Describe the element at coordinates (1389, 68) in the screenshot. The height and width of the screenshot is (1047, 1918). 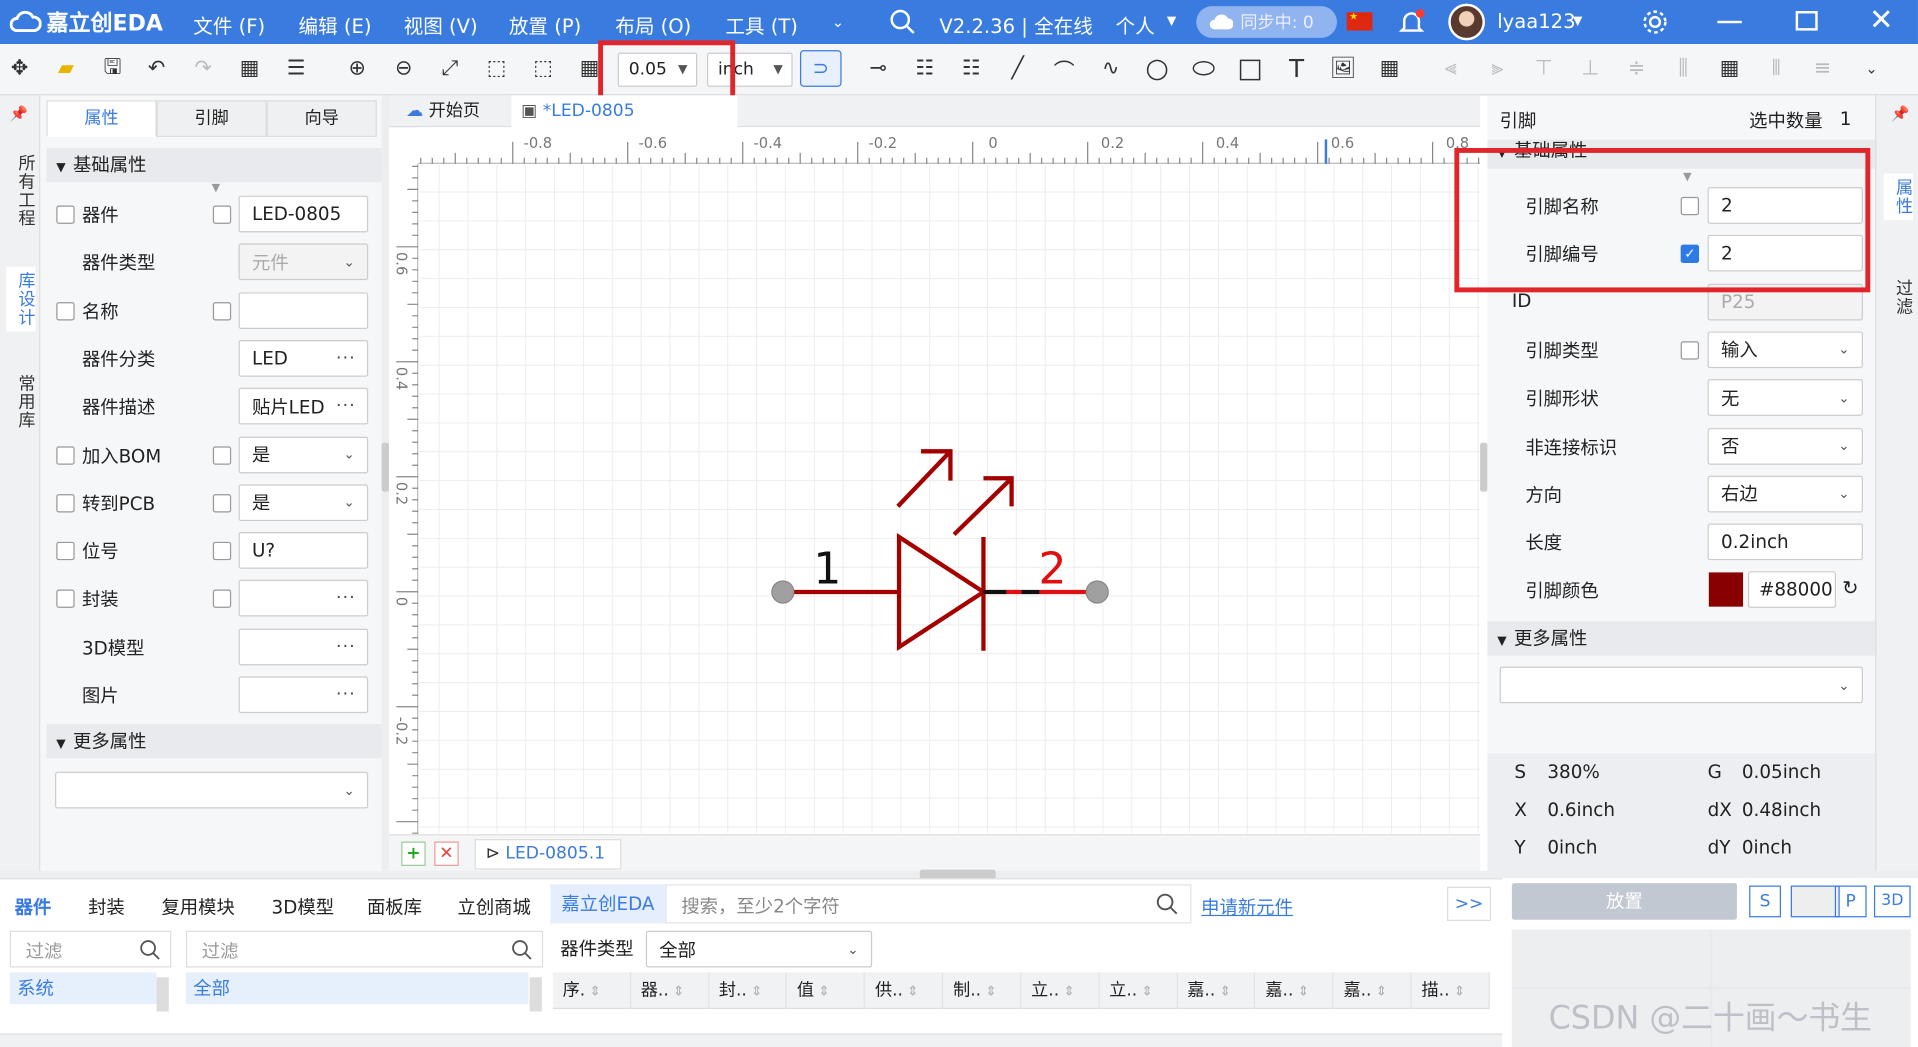
I see `table-tool-icon: ▦` at that location.